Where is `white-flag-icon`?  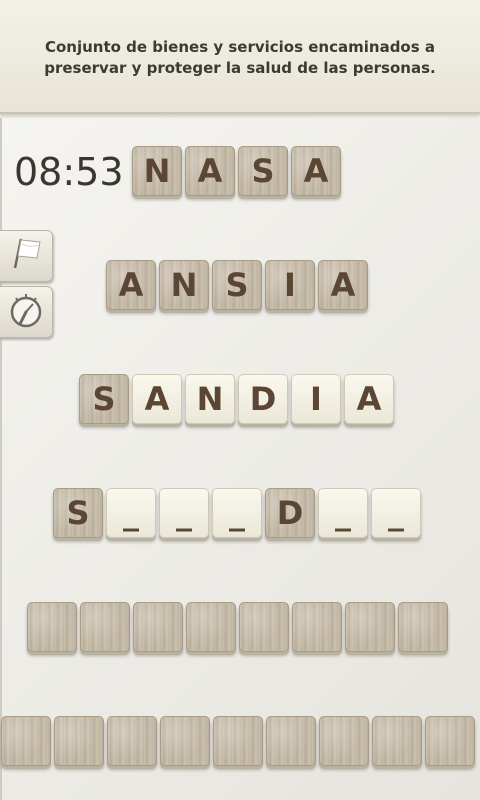 white-flag-icon is located at coordinates (26, 256).